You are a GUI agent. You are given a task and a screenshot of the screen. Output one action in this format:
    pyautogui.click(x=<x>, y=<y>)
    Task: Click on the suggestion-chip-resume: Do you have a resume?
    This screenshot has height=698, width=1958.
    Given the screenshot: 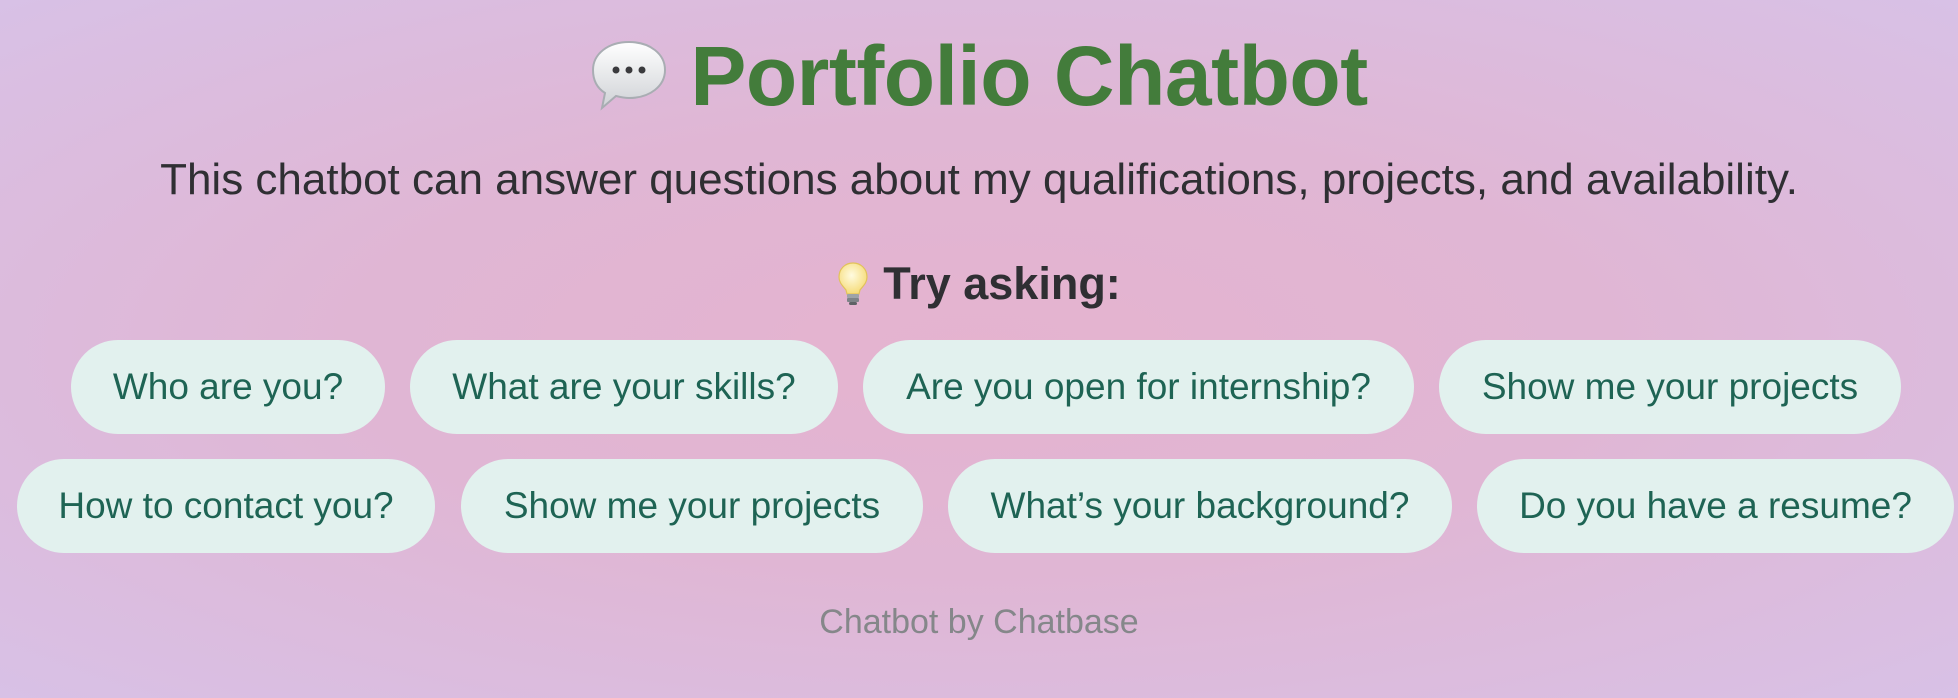 What is the action you would take?
    pyautogui.click(x=1715, y=506)
    